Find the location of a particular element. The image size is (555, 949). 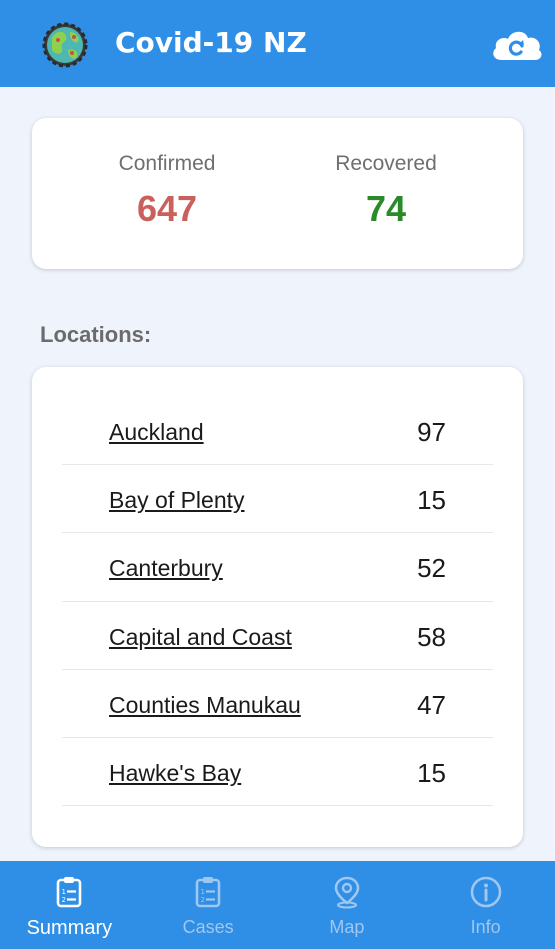

confirmed-label: Confirmed is located at coordinates (167, 163).